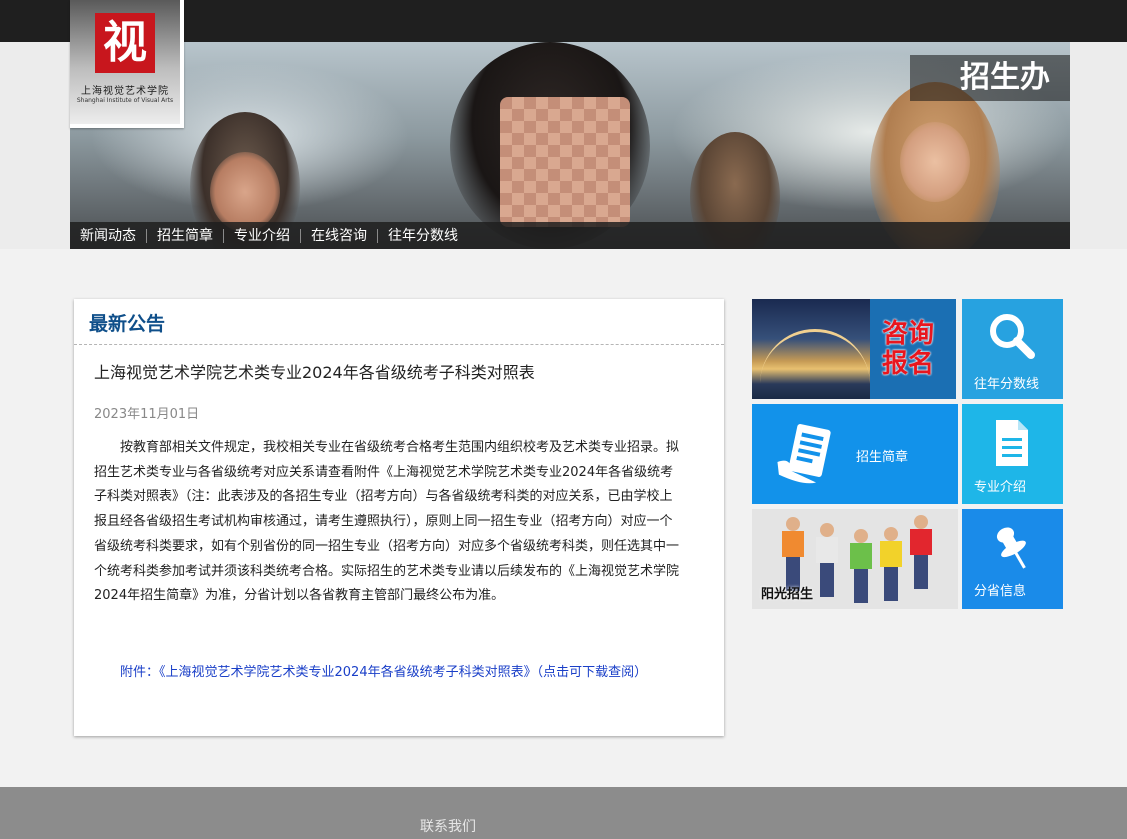 Image resolution: width=1127 pixels, height=839 pixels. What do you see at coordinates (563, 813) in the screenshot?
I see `footer: 联系我们` at bounding box center [563, 813].